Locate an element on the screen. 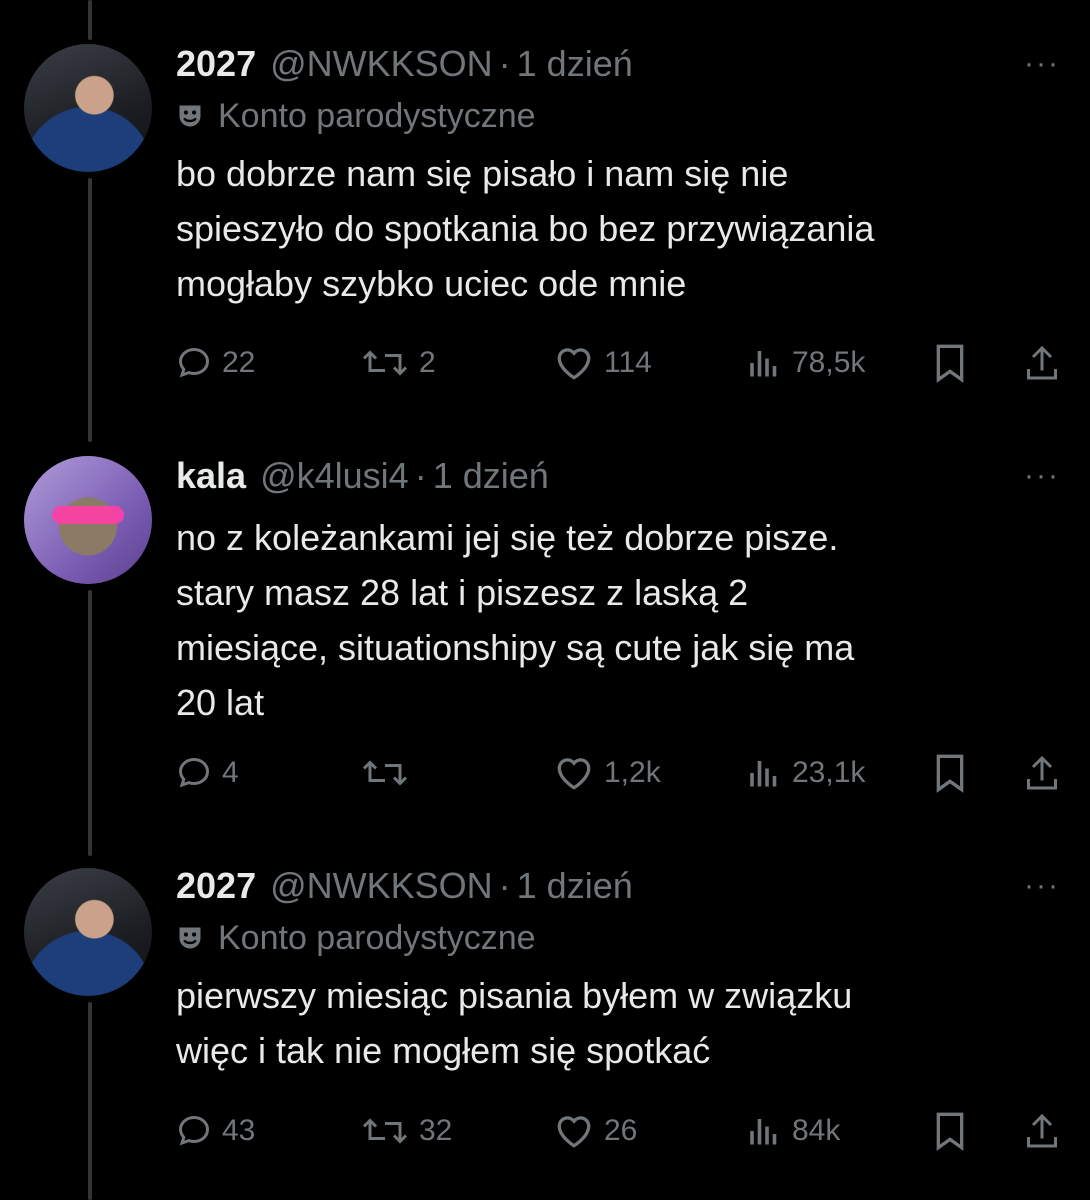  like-count: 1,2k is located at coordinates (632, 772).